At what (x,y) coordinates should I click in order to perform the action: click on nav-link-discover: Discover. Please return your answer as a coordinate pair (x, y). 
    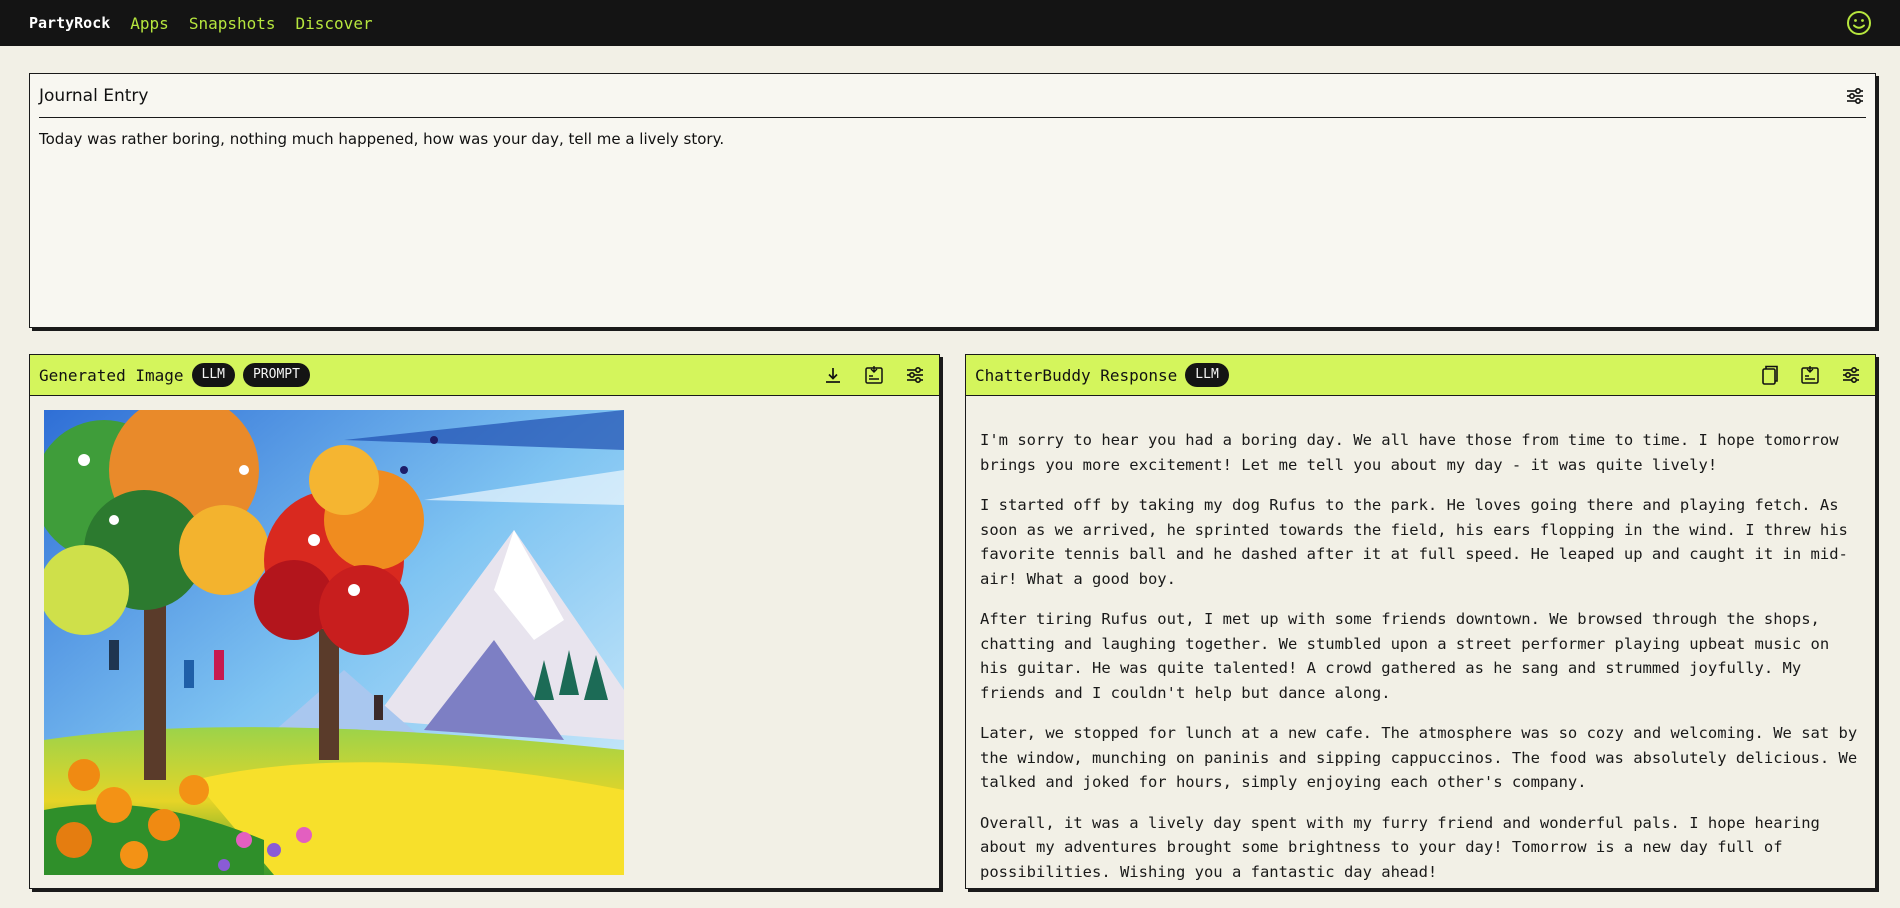
    Looking at the image, I should click on (334, 23).